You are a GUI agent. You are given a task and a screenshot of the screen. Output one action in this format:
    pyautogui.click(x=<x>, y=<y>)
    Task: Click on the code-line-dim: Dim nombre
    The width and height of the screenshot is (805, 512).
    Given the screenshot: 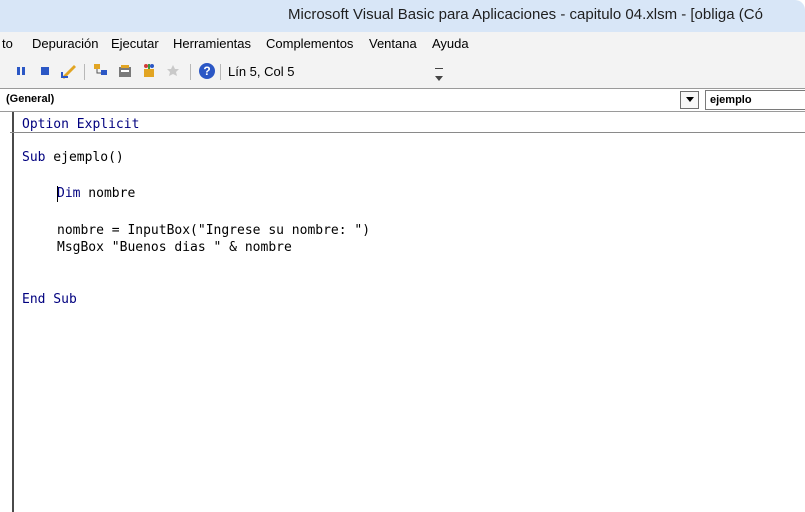 What is the action you would take?
    pyautogui.click(x=96, y=193)
    